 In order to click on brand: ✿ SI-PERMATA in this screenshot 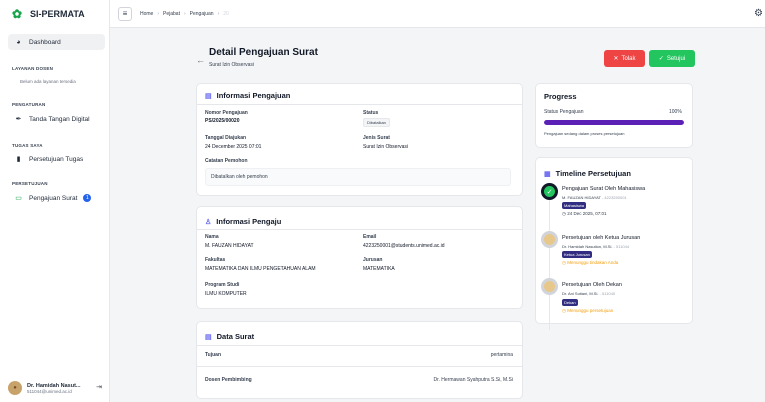, I will do `click(54, 14)`.